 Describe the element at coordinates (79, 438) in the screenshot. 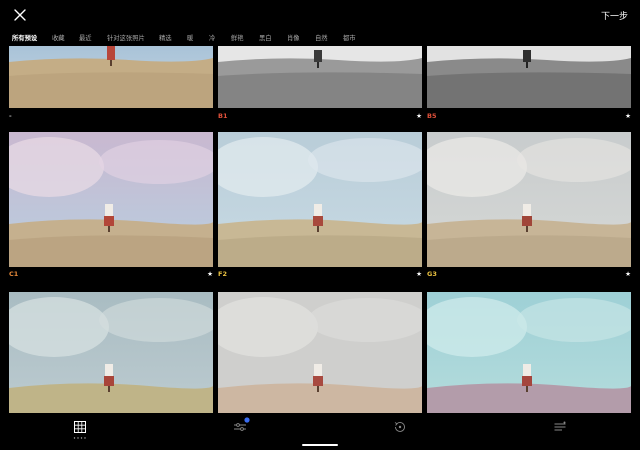

I see `page-dots-indicator` at that location.